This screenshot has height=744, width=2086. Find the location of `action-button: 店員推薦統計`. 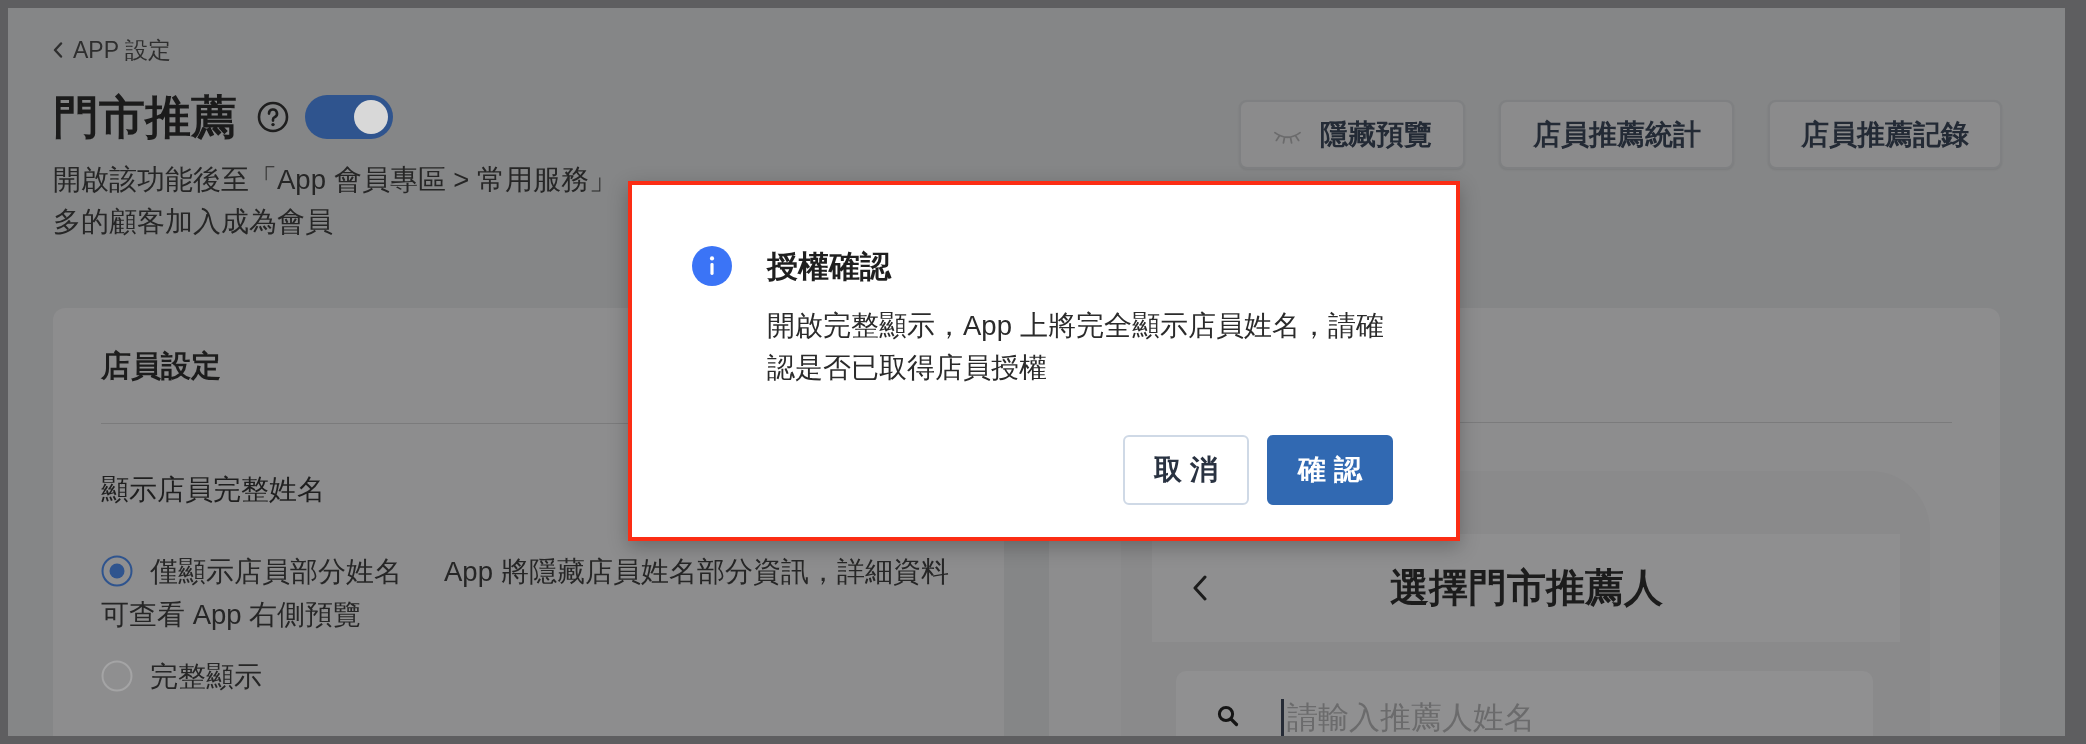

action-button: 店員推薦統計 is located at coordinates (1616, 134).